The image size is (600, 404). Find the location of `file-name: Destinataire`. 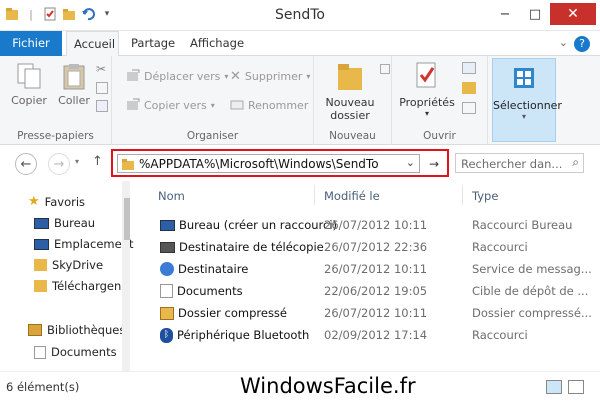

file-name: Destinataire is located at coordinates (213, 269).